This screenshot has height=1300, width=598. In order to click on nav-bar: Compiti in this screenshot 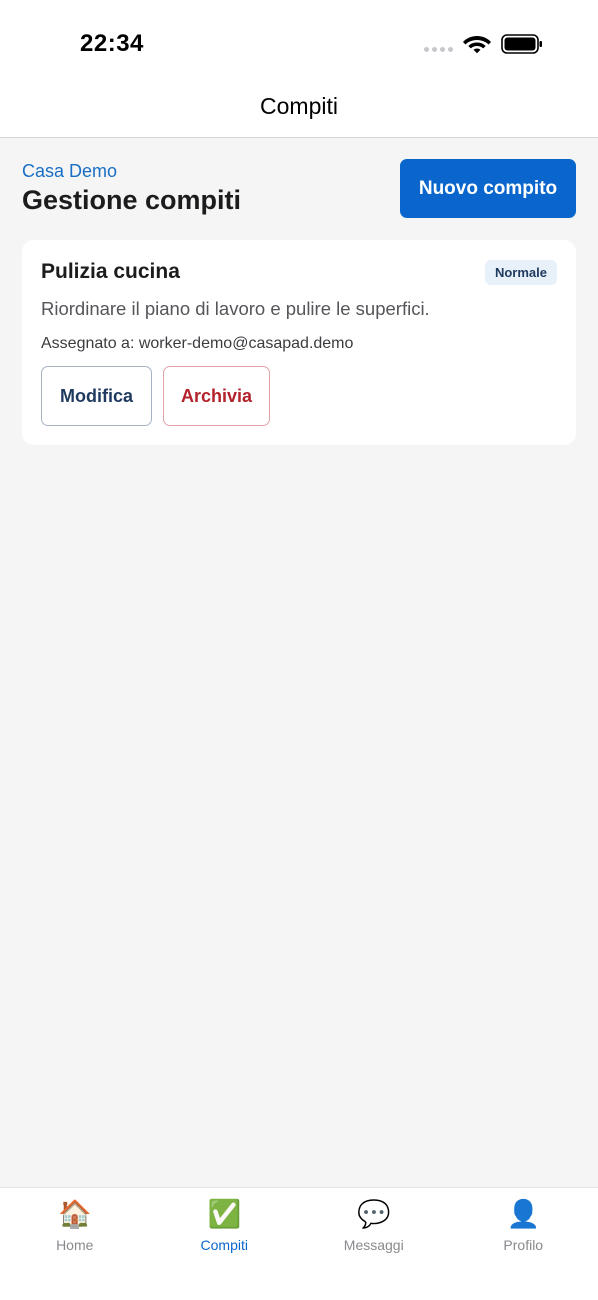, I will do `click(299, 111)`.